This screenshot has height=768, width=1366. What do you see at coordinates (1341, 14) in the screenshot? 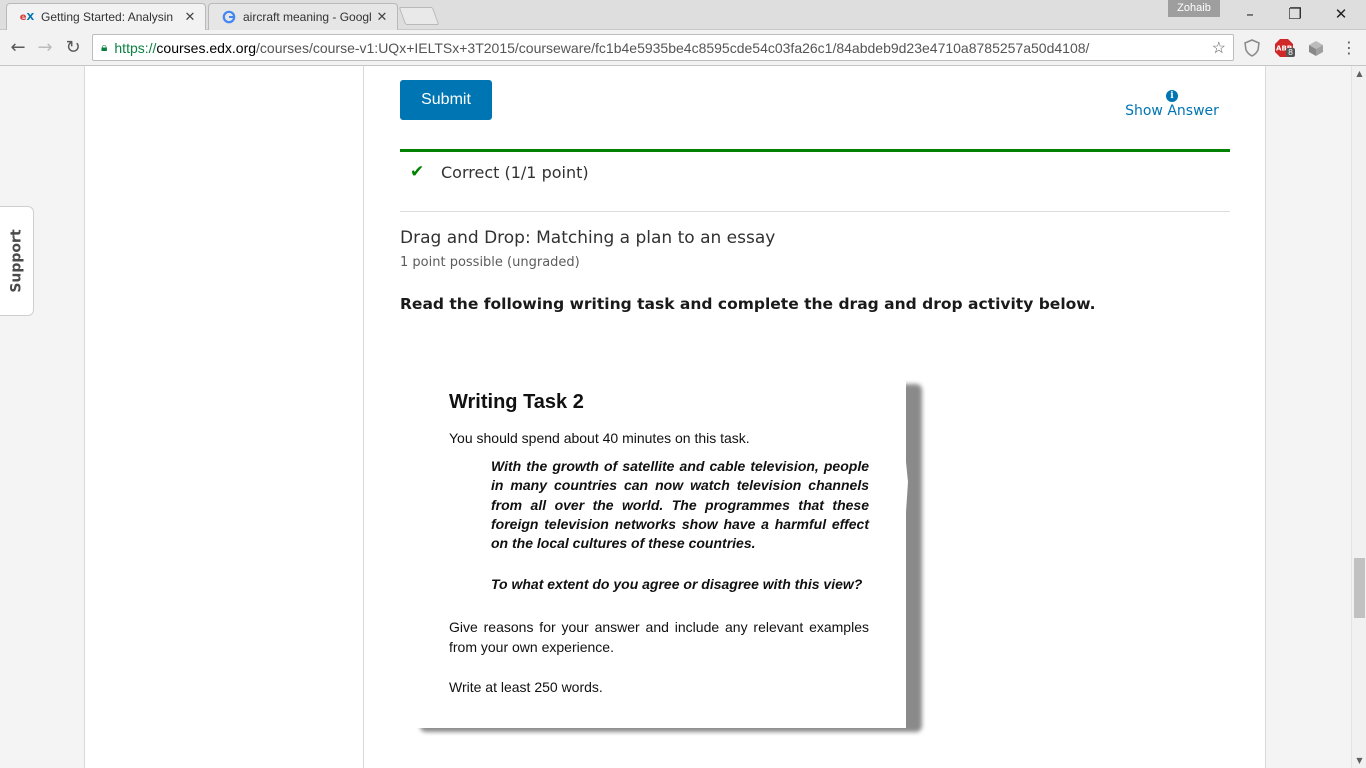
I see `close-window-icon: ✕` at bounding box center [1341, 14].